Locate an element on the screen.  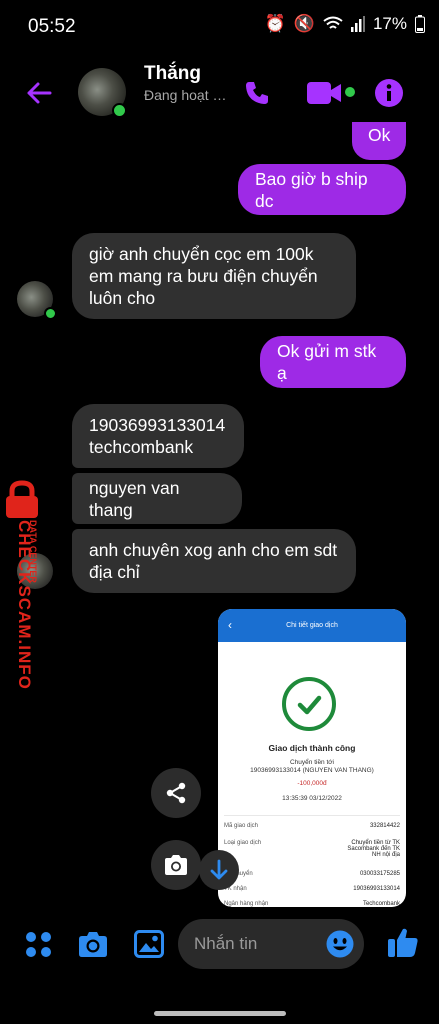
watermark-tagline: DATA CENTER is located at coordinates (33, 551).